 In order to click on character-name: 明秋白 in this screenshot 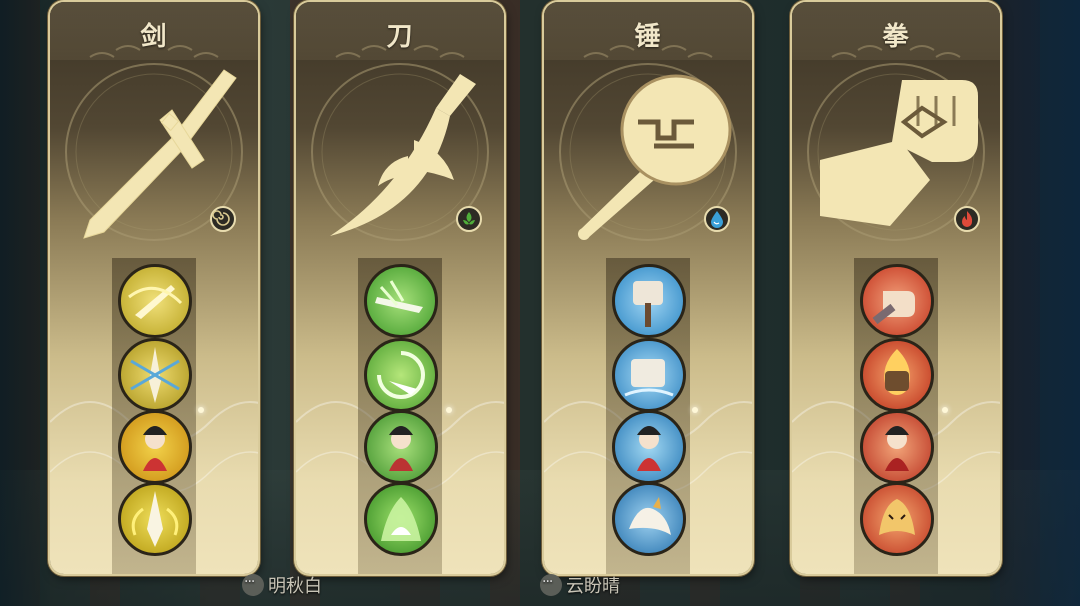, I will do `click(295, 586)`.